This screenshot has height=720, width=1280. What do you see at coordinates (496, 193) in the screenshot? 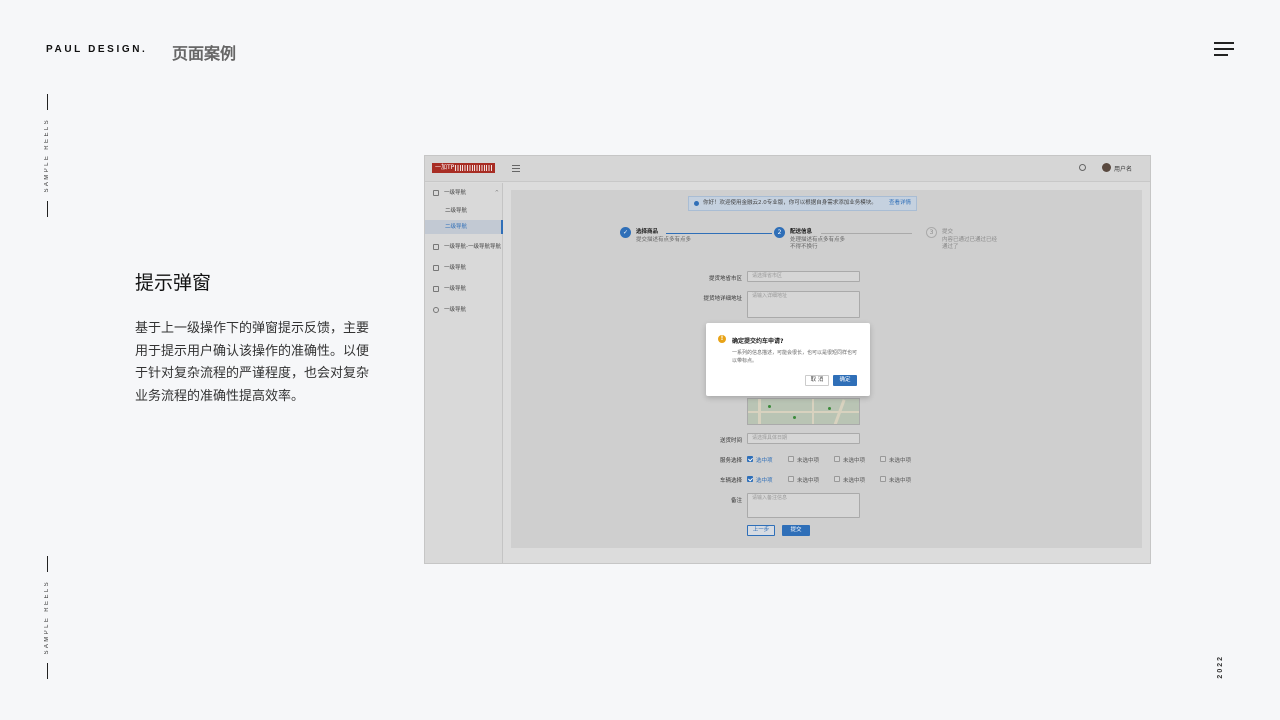
I see `chevron-up-icon: ^` at bounding box center [496, 193].